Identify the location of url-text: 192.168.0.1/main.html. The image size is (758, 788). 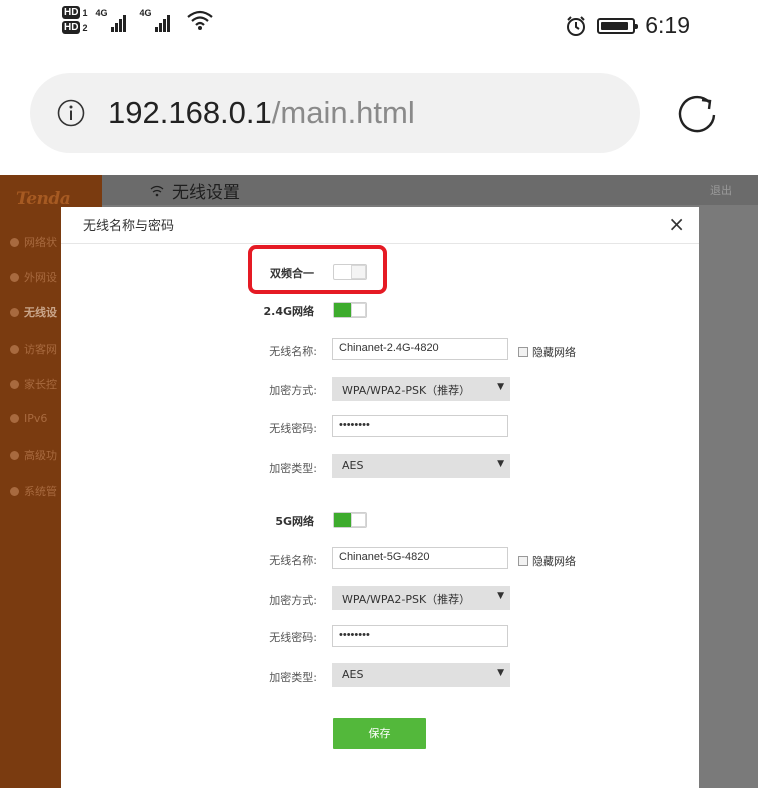
(261, 113).